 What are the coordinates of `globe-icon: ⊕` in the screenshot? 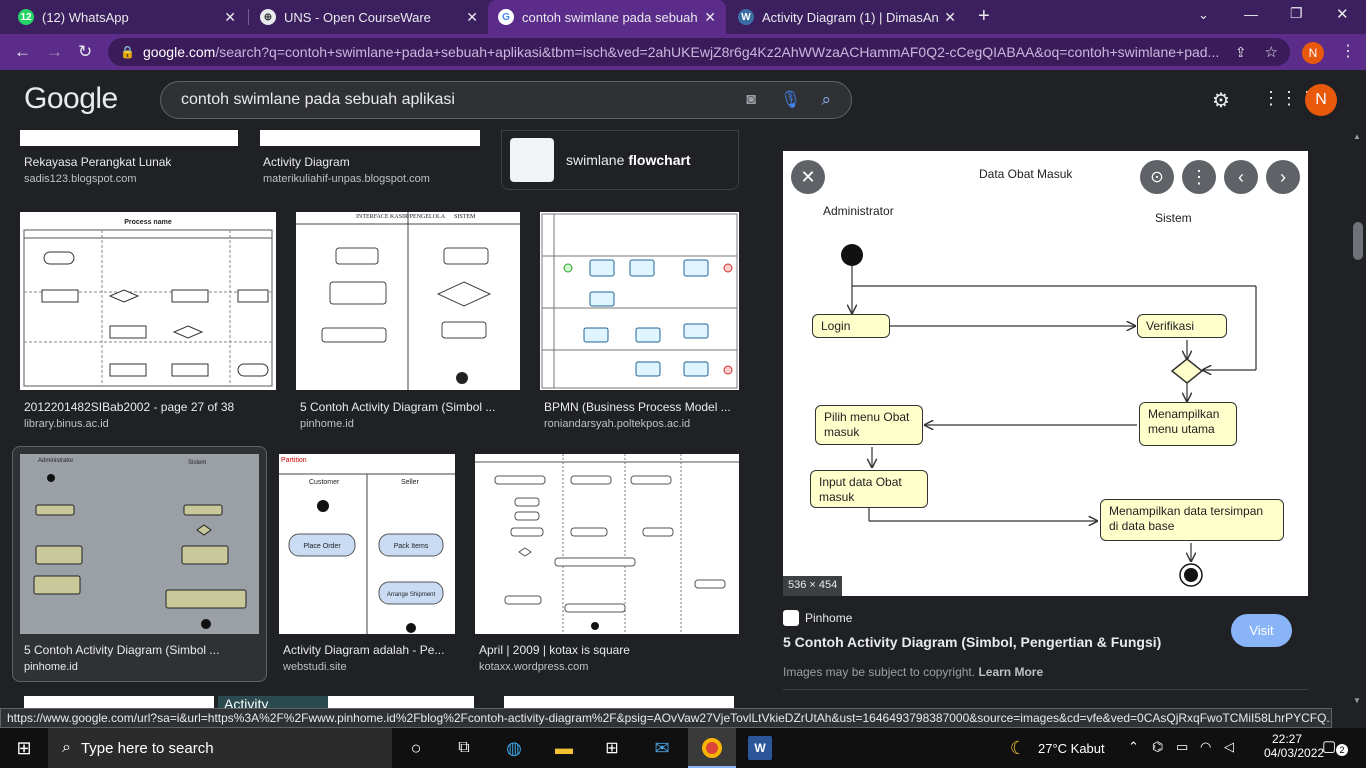 It's located at (268, 17).